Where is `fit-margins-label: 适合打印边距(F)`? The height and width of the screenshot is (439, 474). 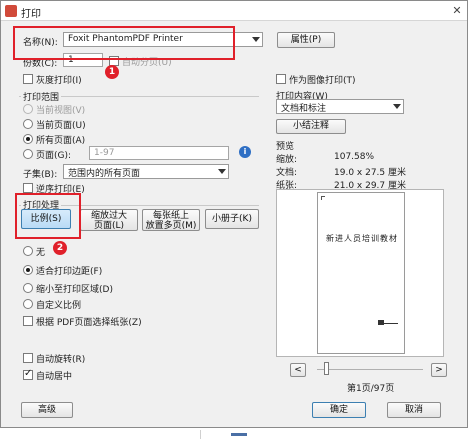
fit-margins-label: 适合打印边距(F) is located at coordinates (69, 272).